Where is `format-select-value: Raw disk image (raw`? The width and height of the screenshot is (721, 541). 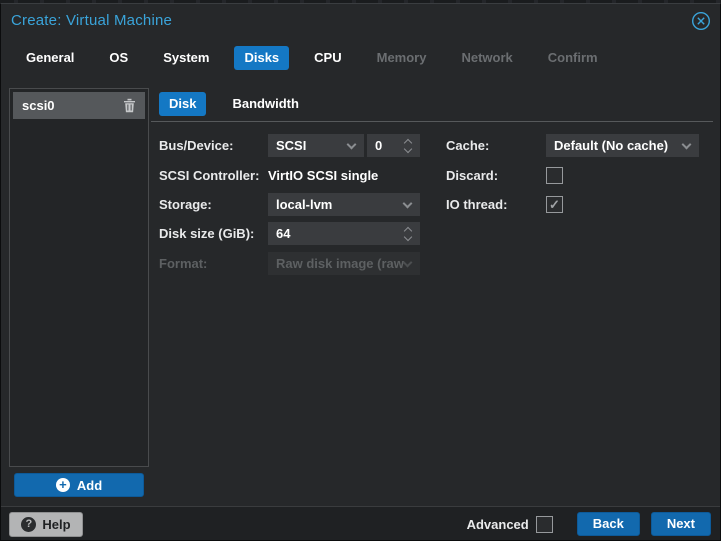 format-select-value: Raw disk image (raw is located at coordinates (340, 263).